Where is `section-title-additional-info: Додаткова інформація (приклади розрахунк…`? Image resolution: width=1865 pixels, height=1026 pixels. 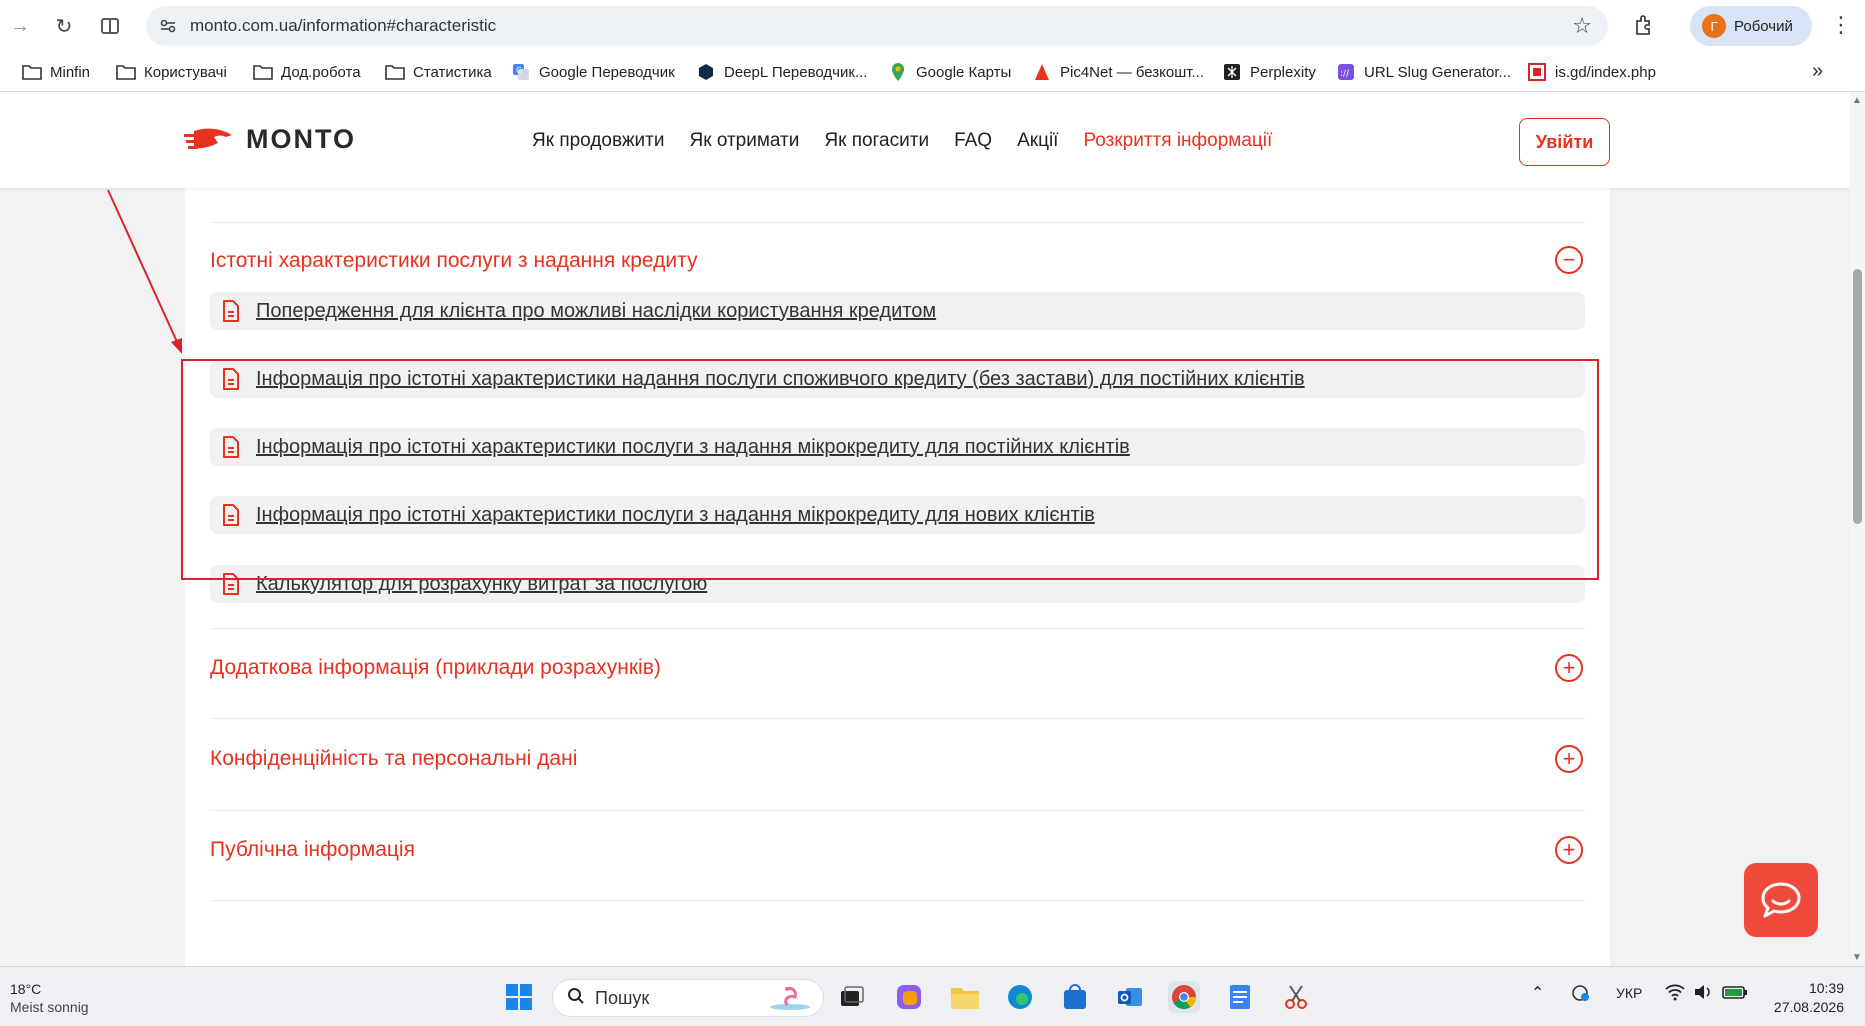 section-title-additional-info: Додаткова інформація (приклади розрахунк… is located at coordinates (435, 668).